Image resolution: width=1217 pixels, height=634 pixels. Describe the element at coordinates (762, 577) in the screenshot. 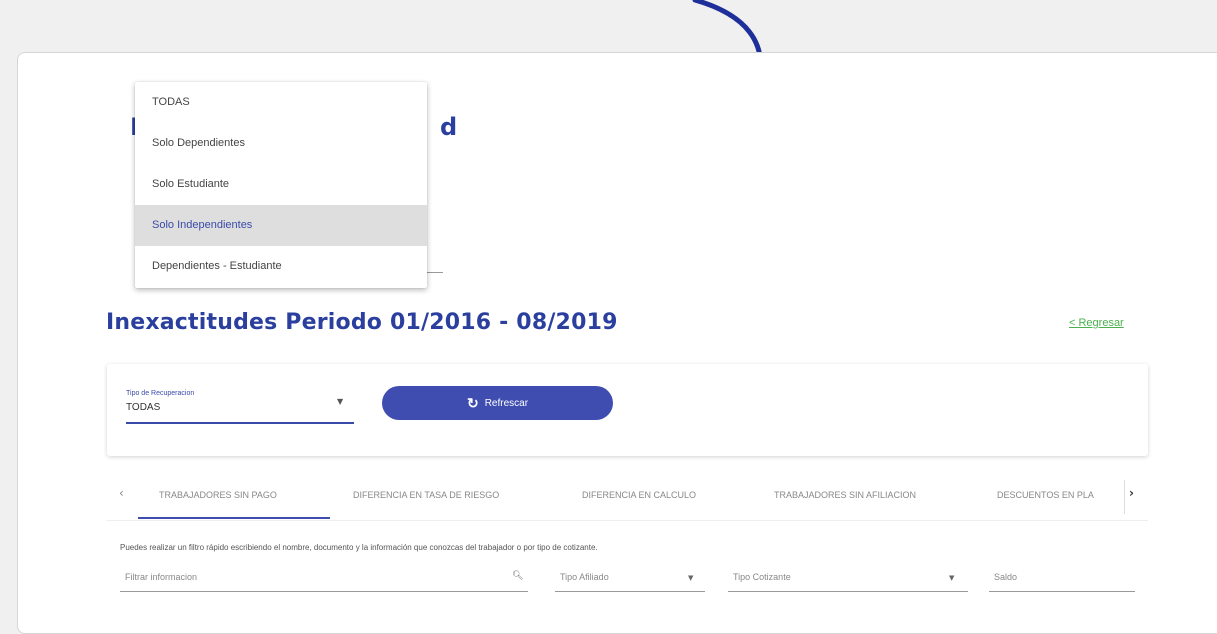

I see `tipo-cotizante-label: Tipo Cotizante` at that location.